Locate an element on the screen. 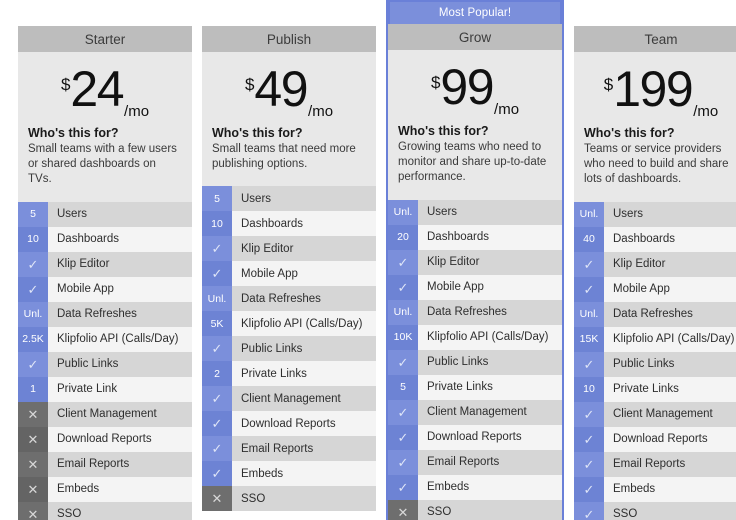 This screenshot has width=736, height=520. feature-row: 5 Private Links is located at coordinates (475, 387).